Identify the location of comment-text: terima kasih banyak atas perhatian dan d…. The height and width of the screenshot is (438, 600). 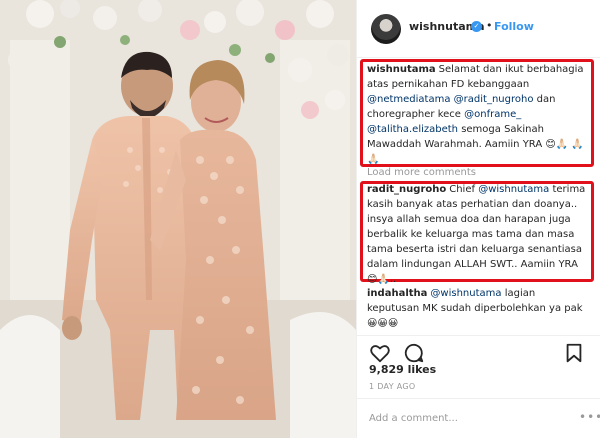
(476, 234).